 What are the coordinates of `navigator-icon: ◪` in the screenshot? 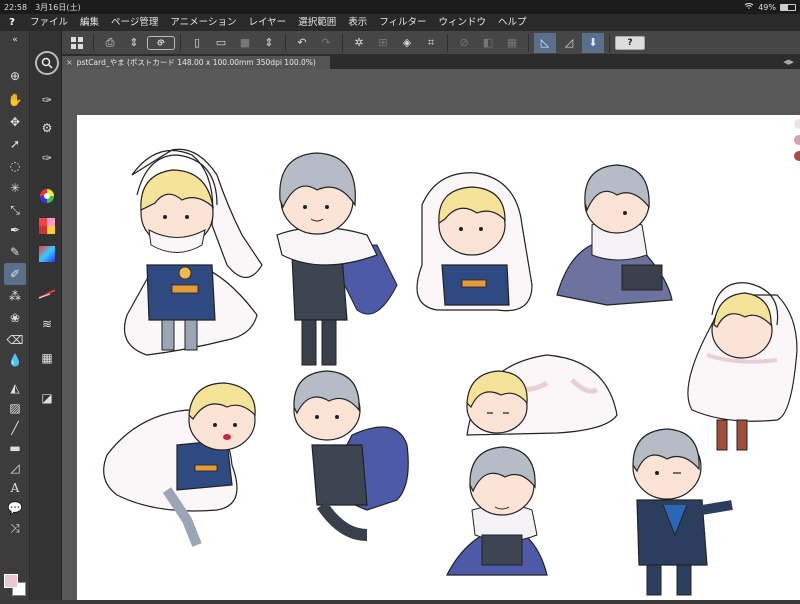 It's located at (47, 398).